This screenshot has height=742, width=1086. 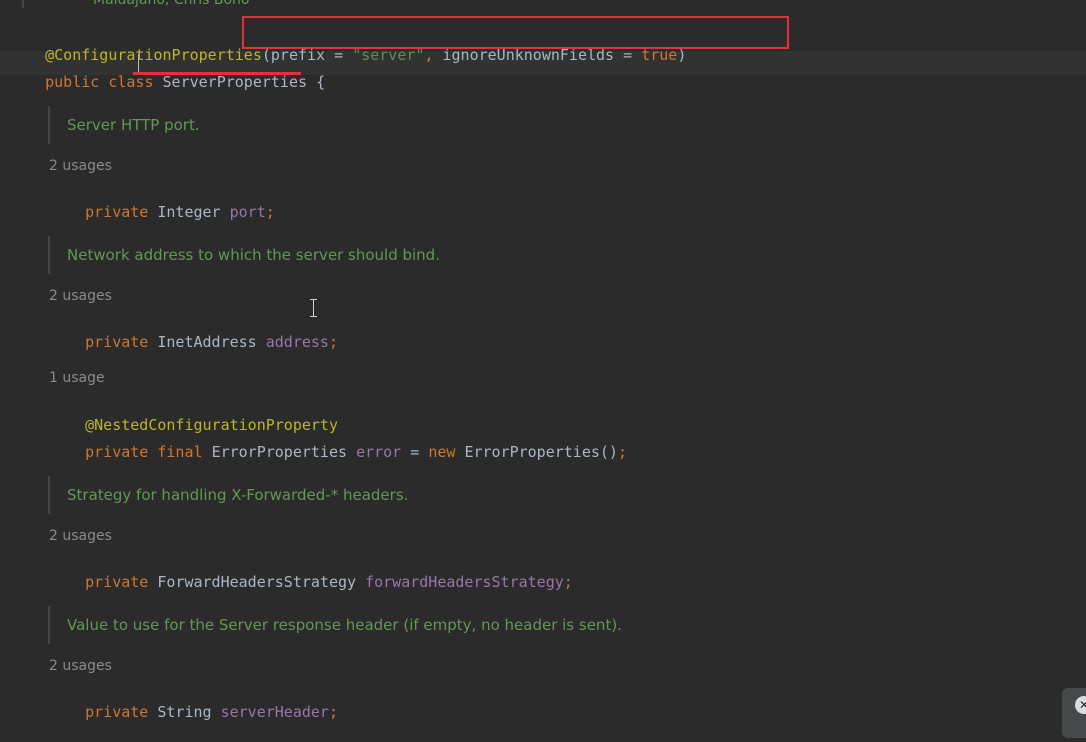 I want to click on class-declaration-line: public class ServerProperties {, so click(x=167, y=82).